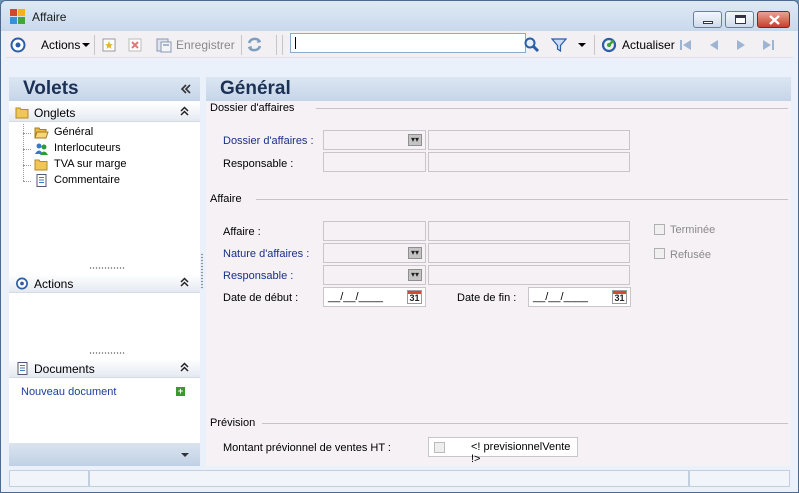 This screenshot has width=799, height=493. I want to click on tab-commentaire: Commentaire, so click(87, 180).